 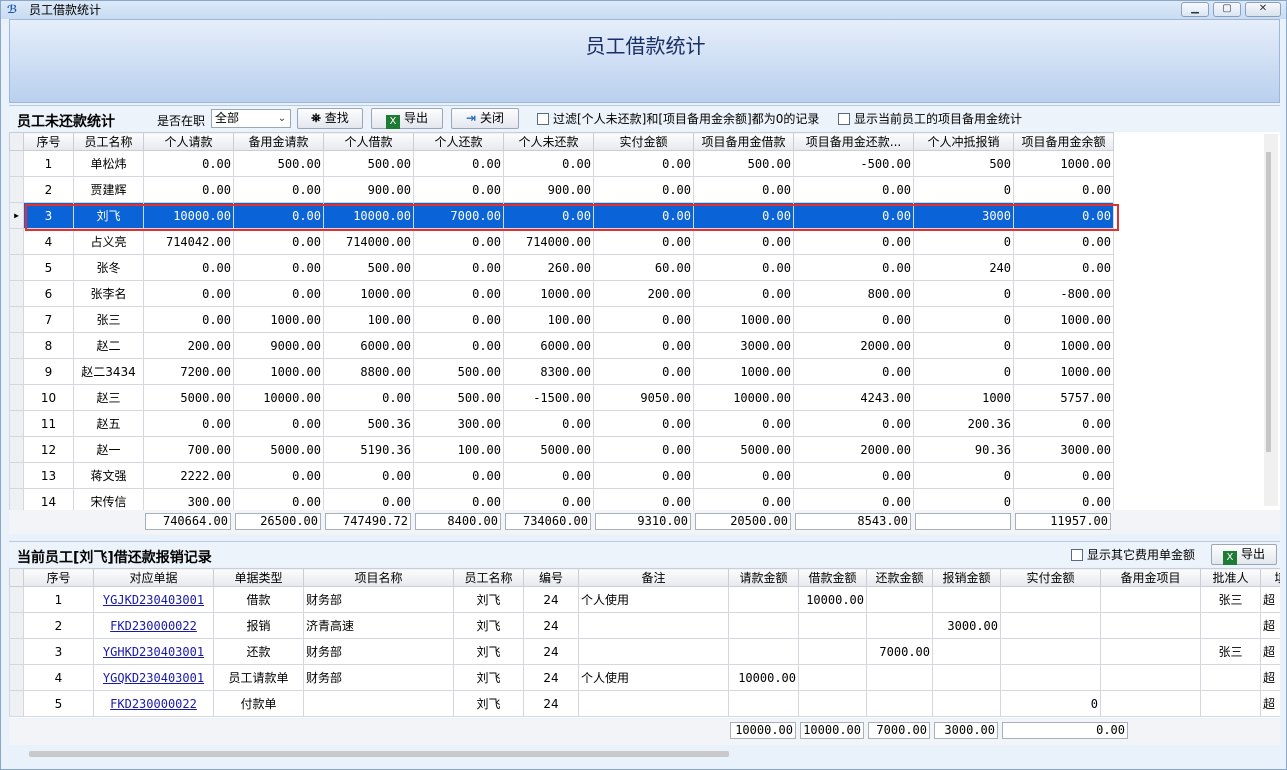 What do you see at coordinates (188, 475) in the screenshot?
I see `table-cell: 2222.00` at bounding box center [188, 475].